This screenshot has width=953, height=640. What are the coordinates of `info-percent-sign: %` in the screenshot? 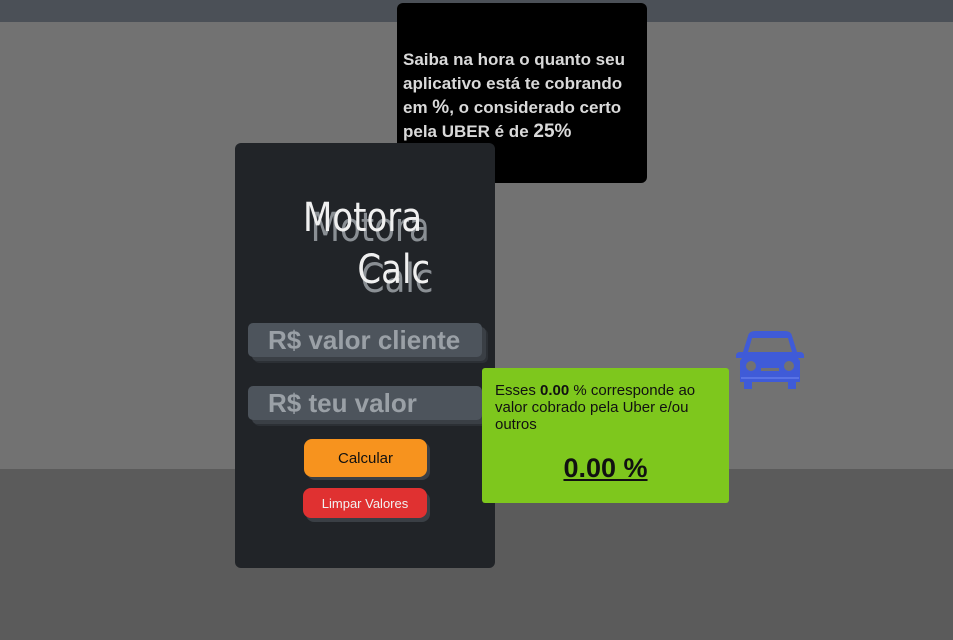 It's located at (441, 107).